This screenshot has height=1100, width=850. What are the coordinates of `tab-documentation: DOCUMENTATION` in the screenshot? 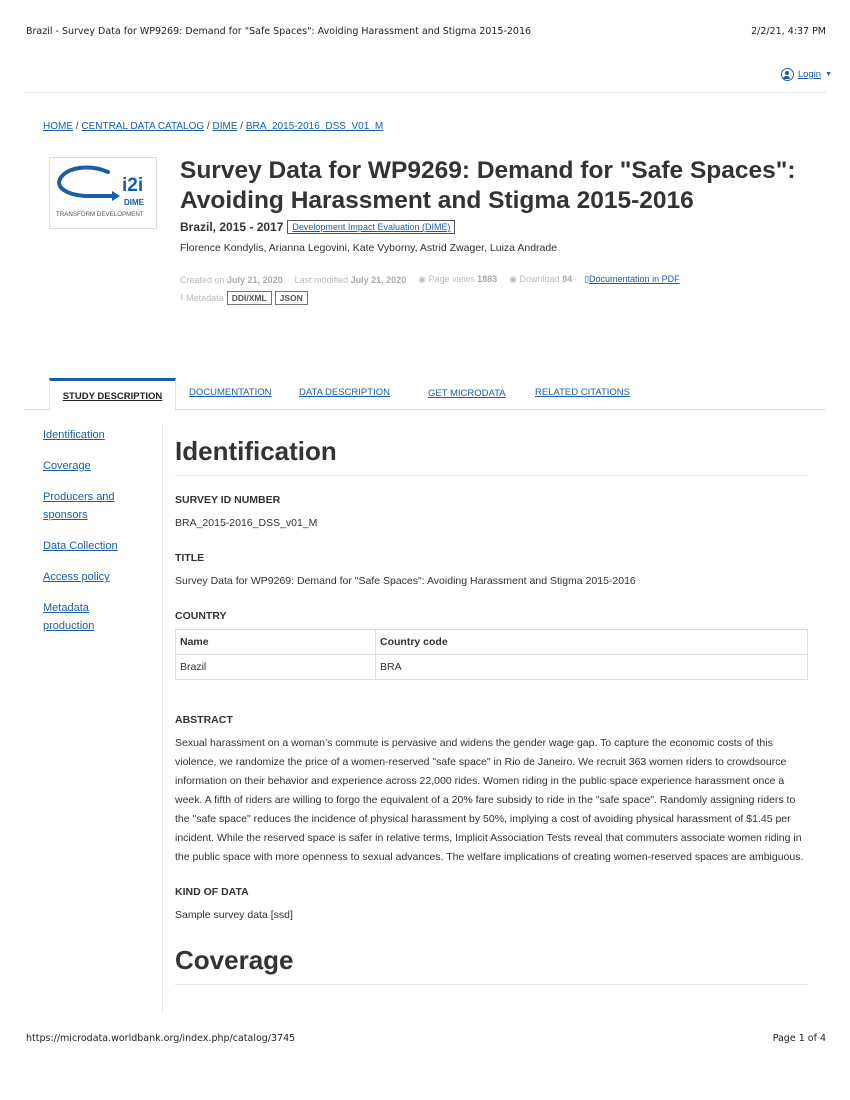 It's located at (230, 392).